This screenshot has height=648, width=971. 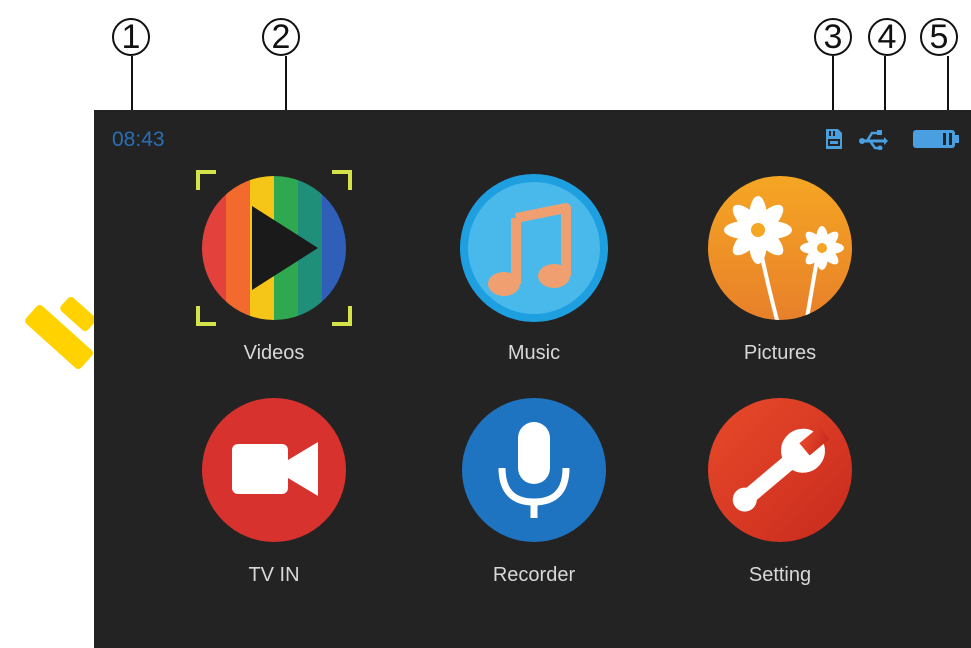 I want to click on menu-item-label: Videos, so click(x=274, y=353).